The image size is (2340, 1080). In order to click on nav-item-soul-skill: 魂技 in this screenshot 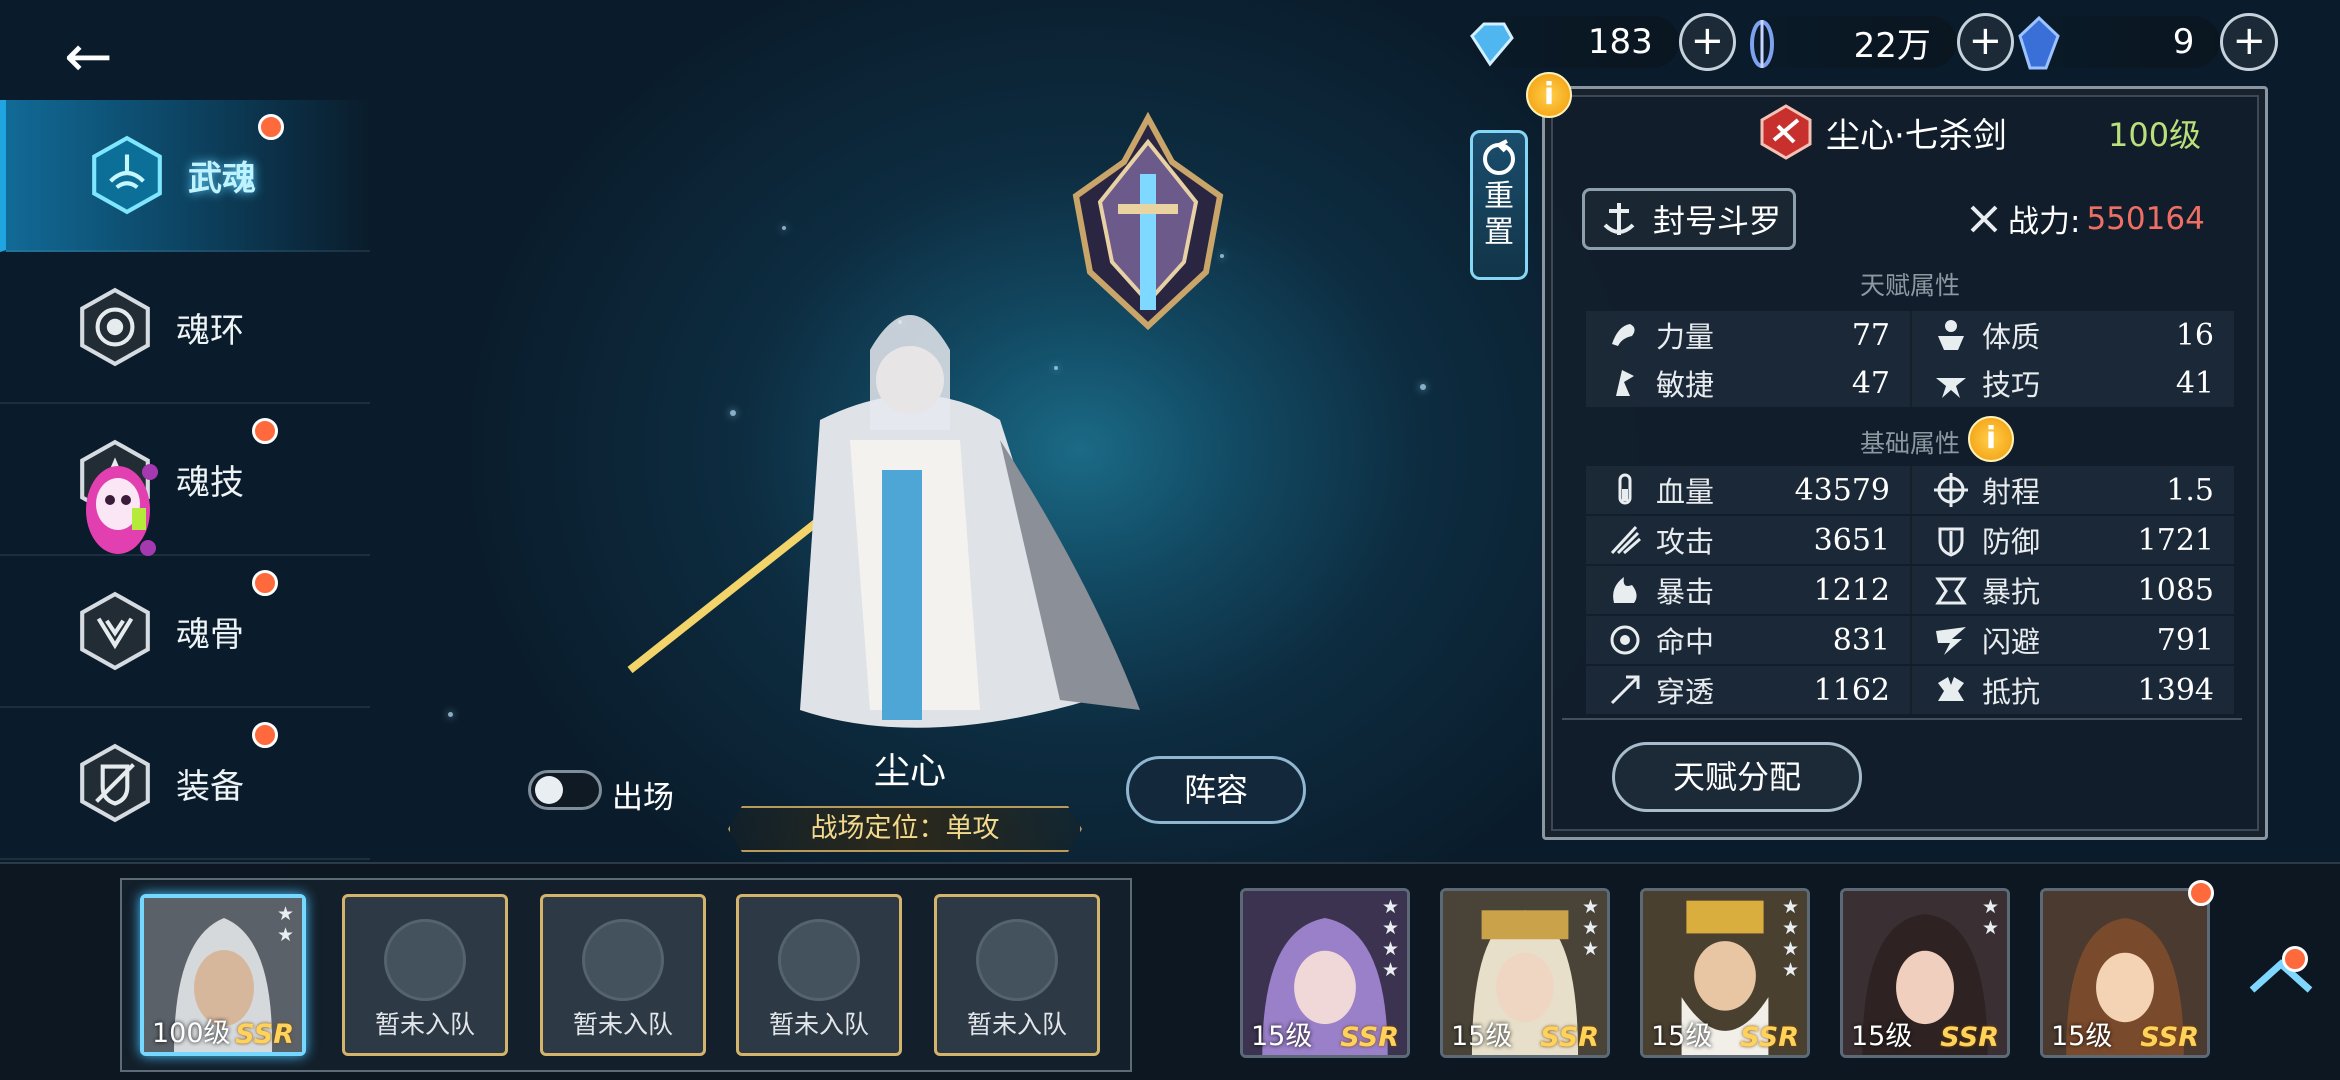, I will do `click(185, 480)`.